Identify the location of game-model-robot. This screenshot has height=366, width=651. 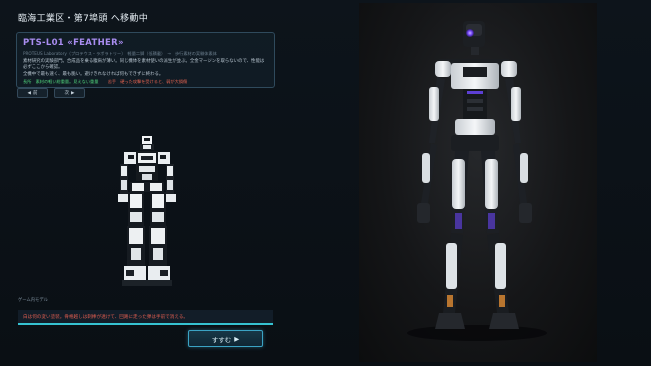
(147, 211).